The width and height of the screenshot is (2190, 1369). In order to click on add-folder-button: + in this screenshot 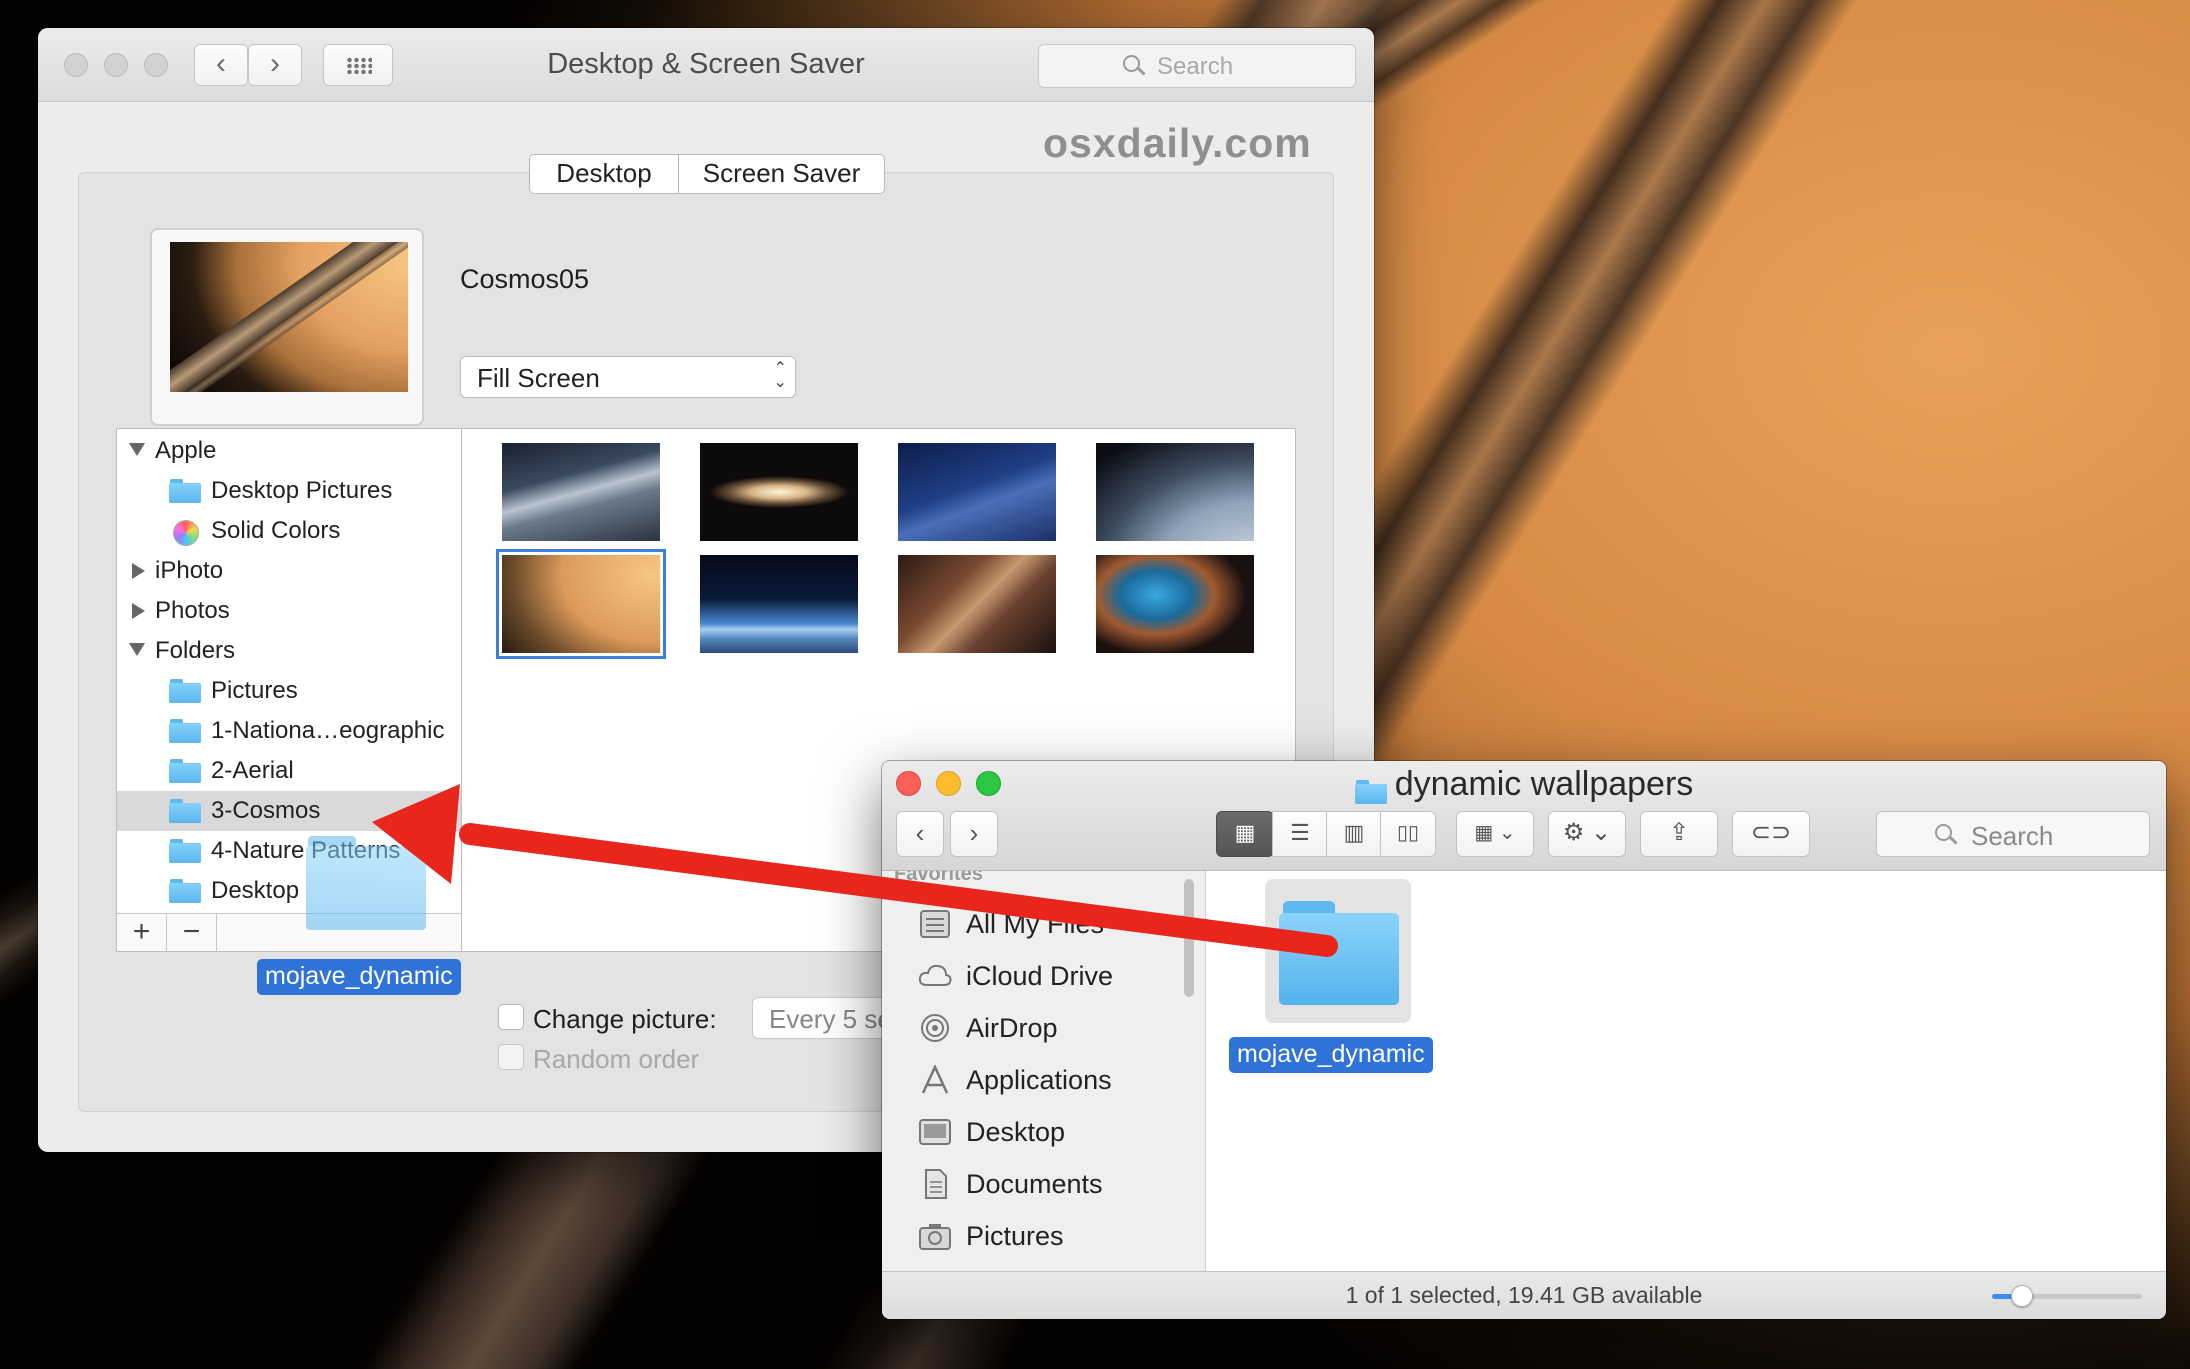, I will do `click(142, 933)`.